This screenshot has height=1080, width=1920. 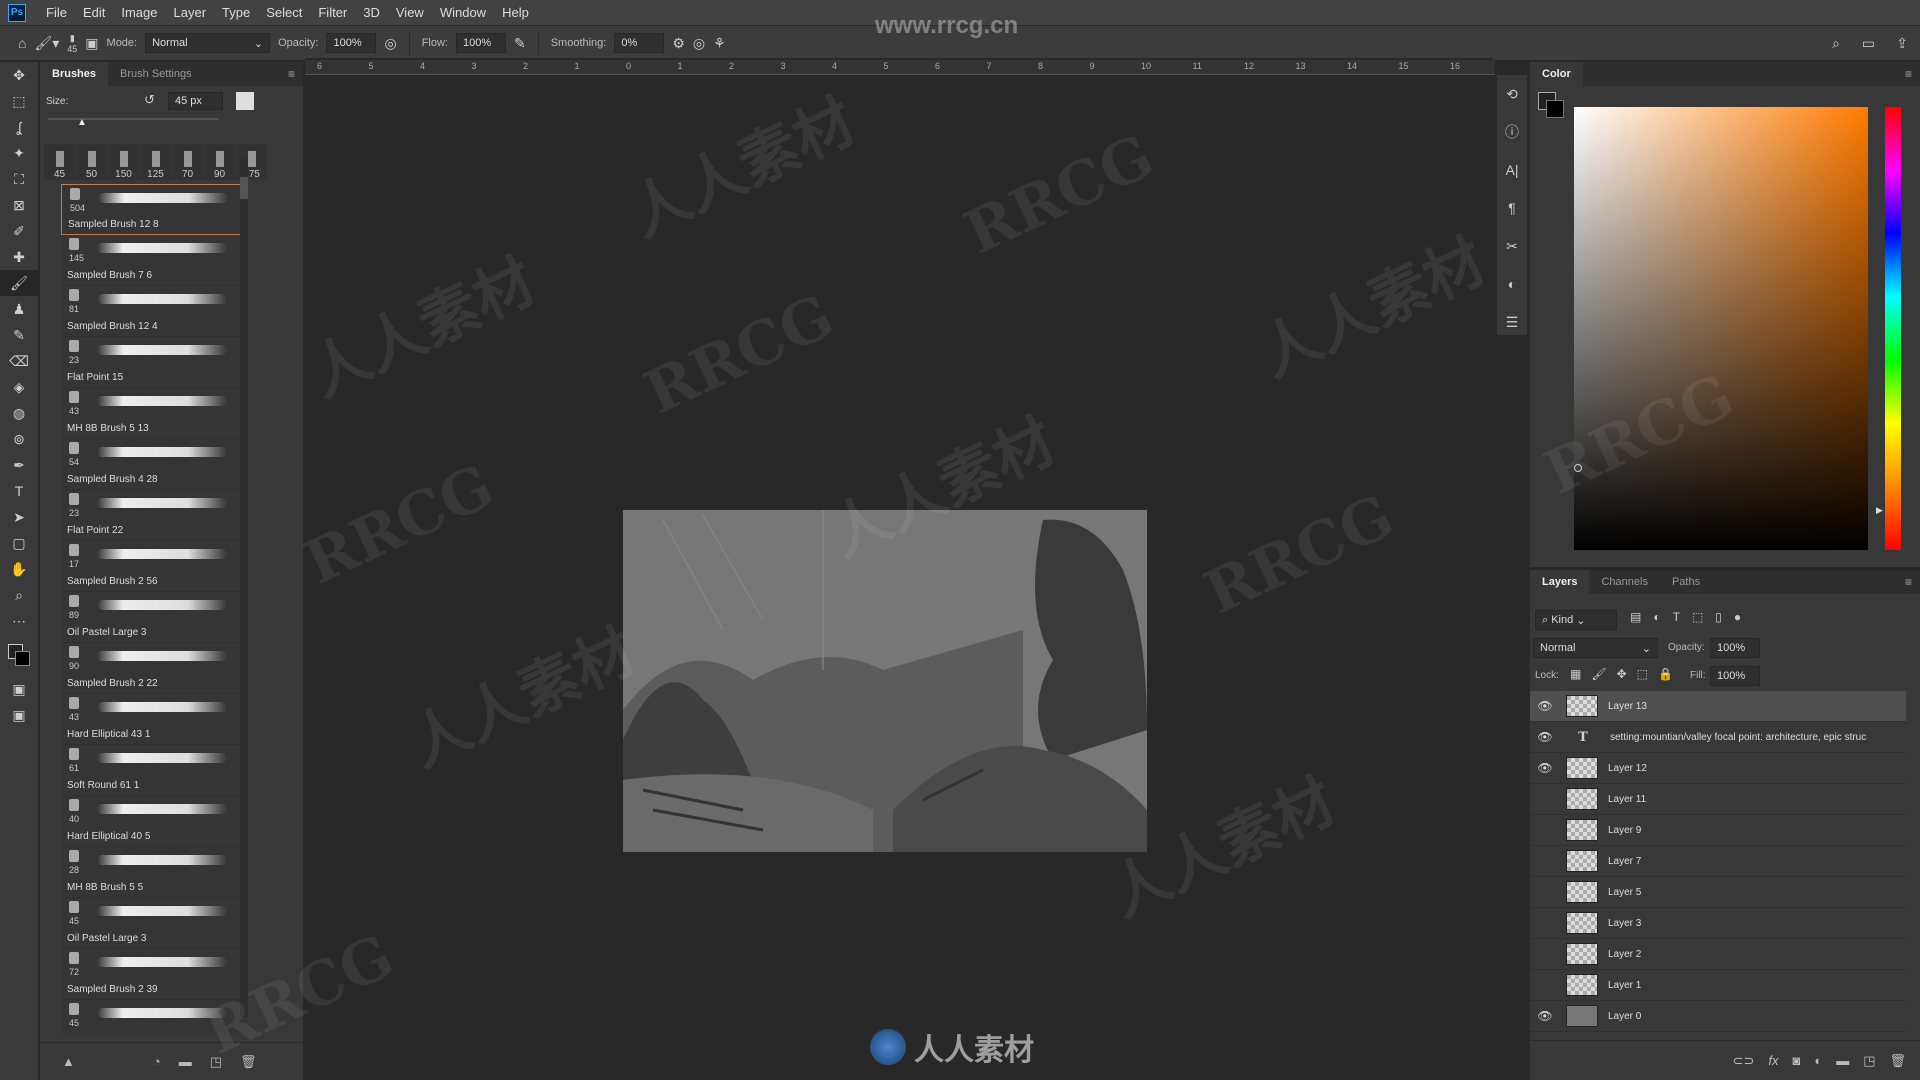 What do you see at coordinates (59, 162) in the screenshot?
I see `brush-preset: 45` at bounding box center [59, 162].